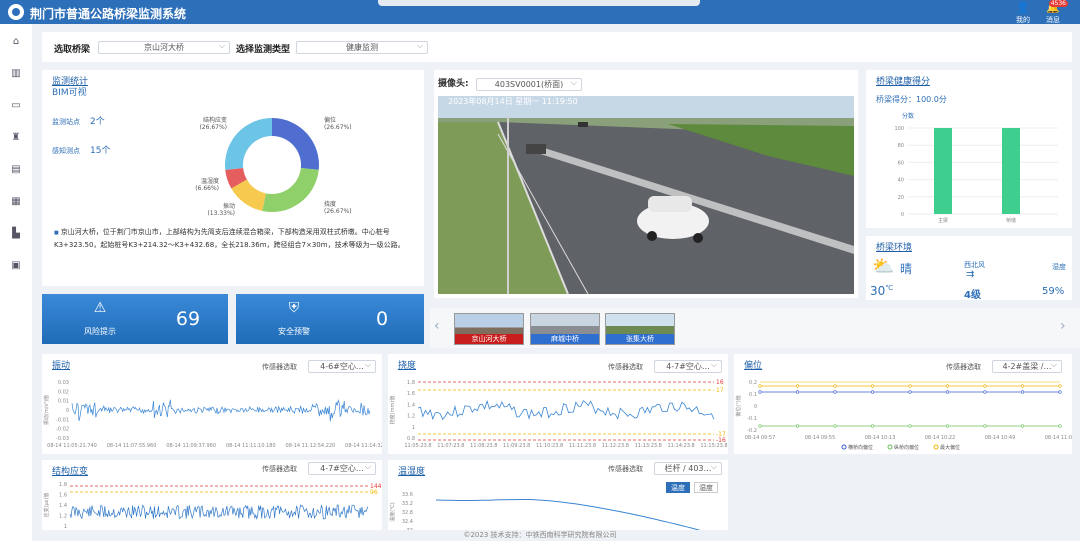 The width and height of the screenshot is (1080, 541). What do you see at coordinates (902, 215) in the screenshot?
I see `health-y-tick-5: 0` at bounding box center [902, 215].